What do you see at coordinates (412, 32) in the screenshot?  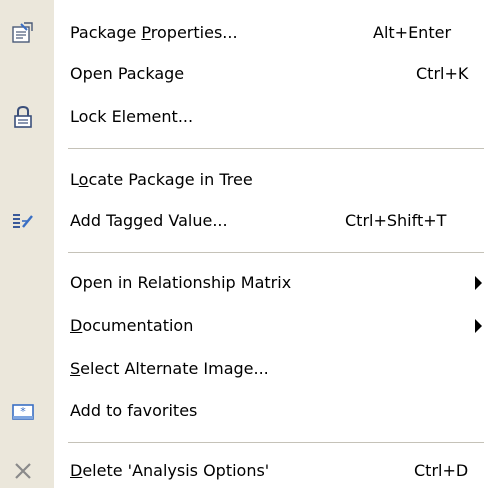 I see `menu-item-shortcut: Alt+Enter` at bounding box center [412, 32].